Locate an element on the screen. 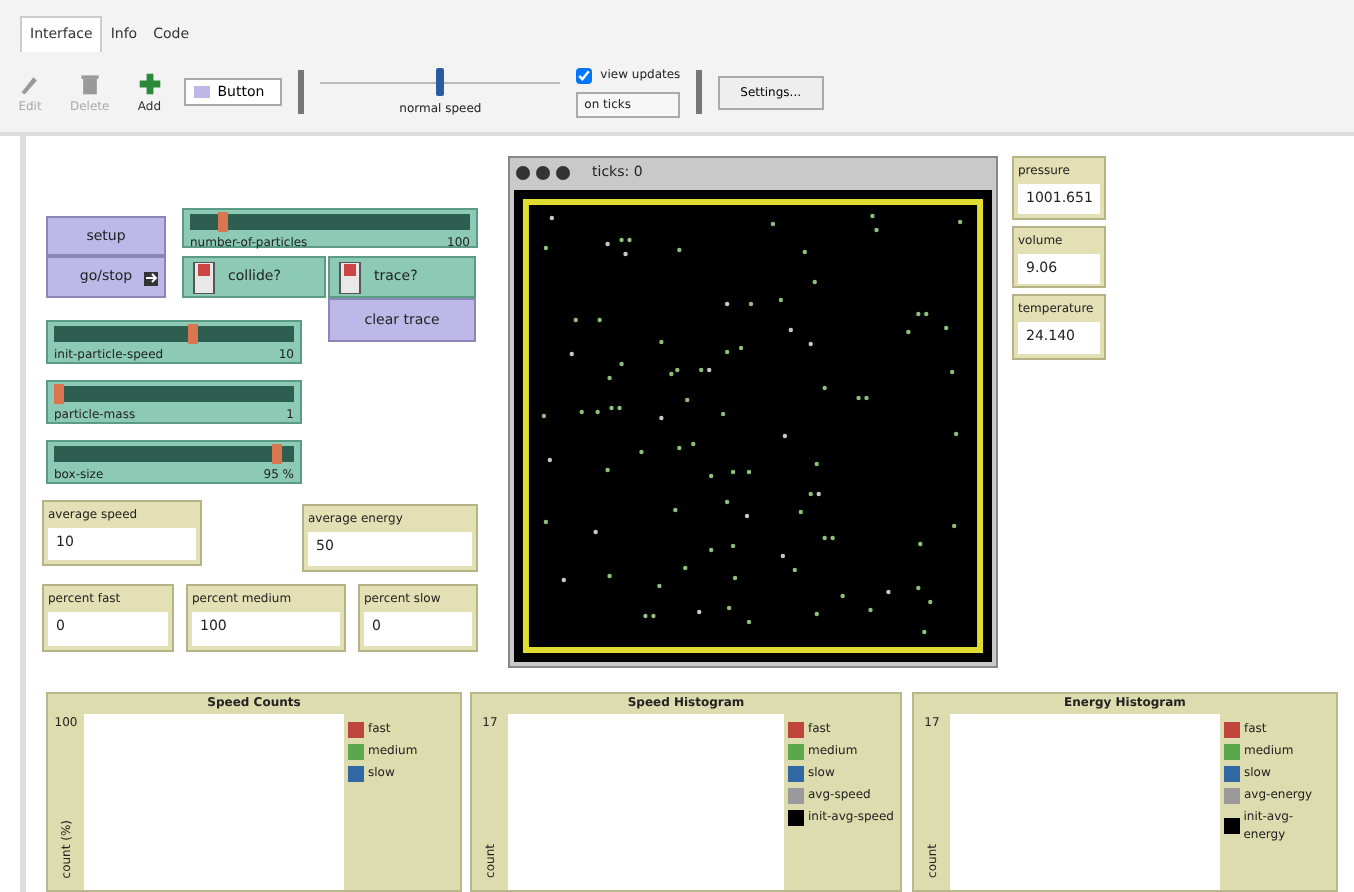 Image resolution: width=1354 pixels, height=892 pixels. plus-icon is located at coordinates (149, 83).